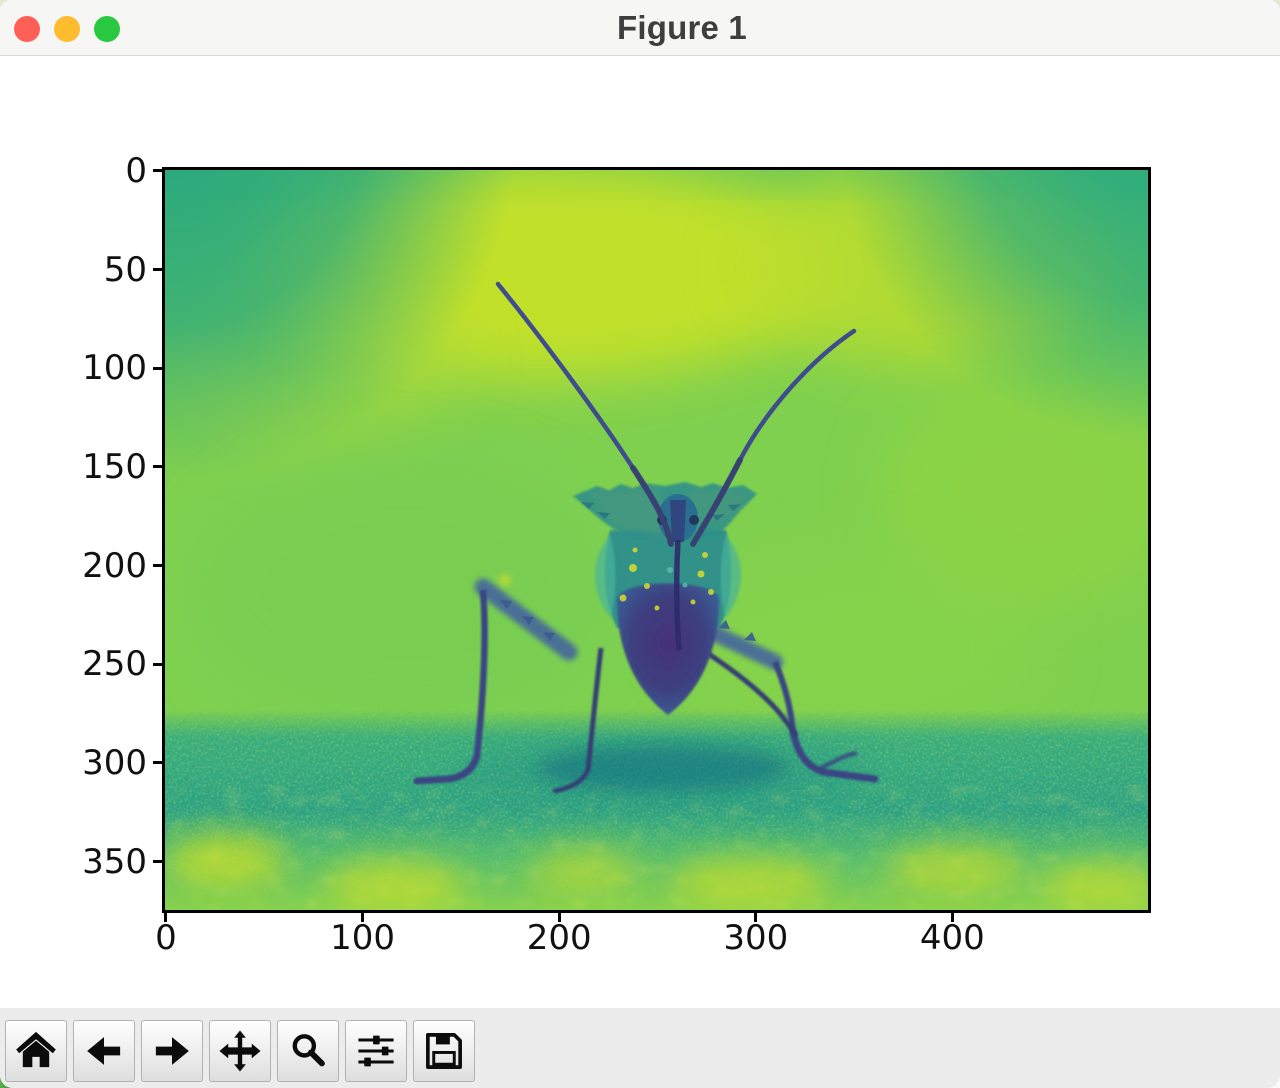  Describe the element at coordinates (363, 938) in the screenshot. I see `x-tick-label: 100` at that location.